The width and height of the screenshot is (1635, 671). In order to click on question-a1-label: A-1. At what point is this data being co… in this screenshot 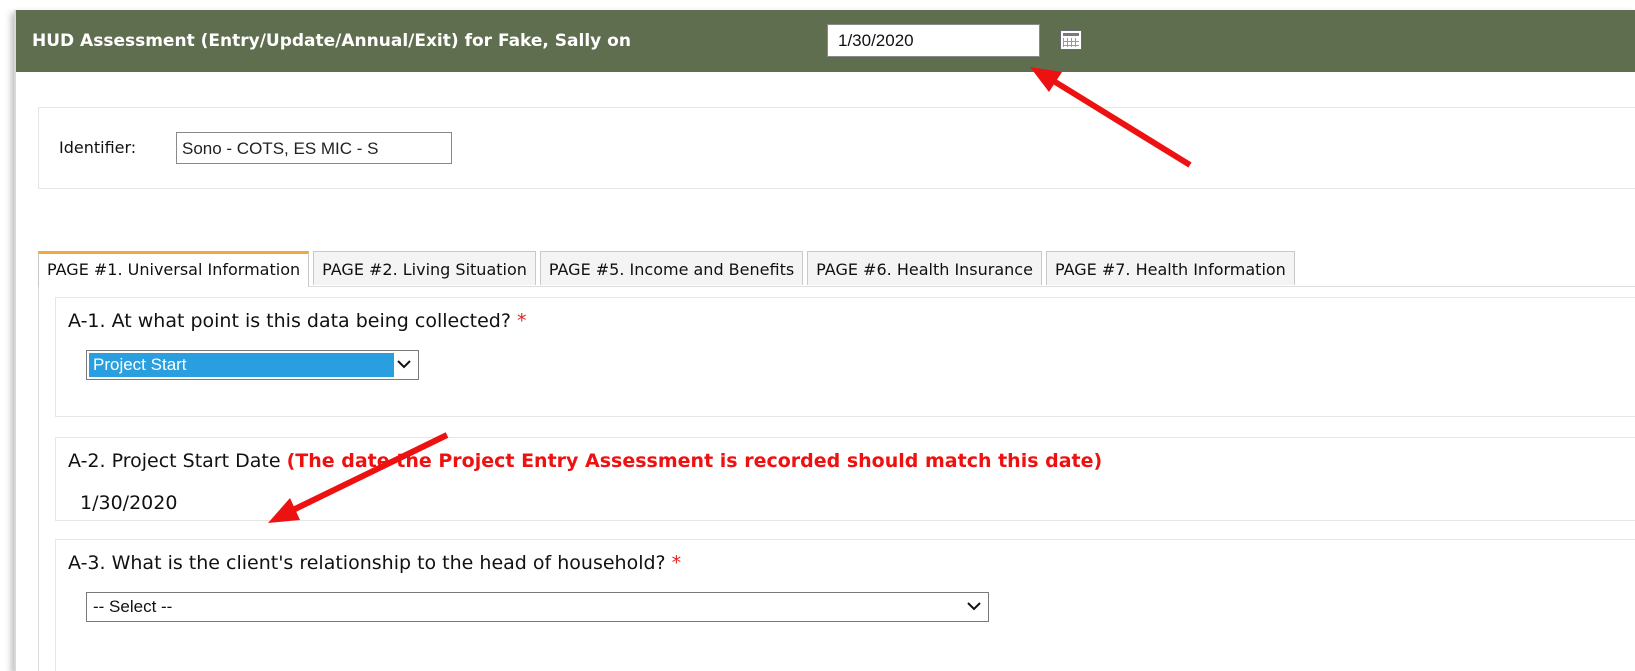, I will do `click(297, 321)`.